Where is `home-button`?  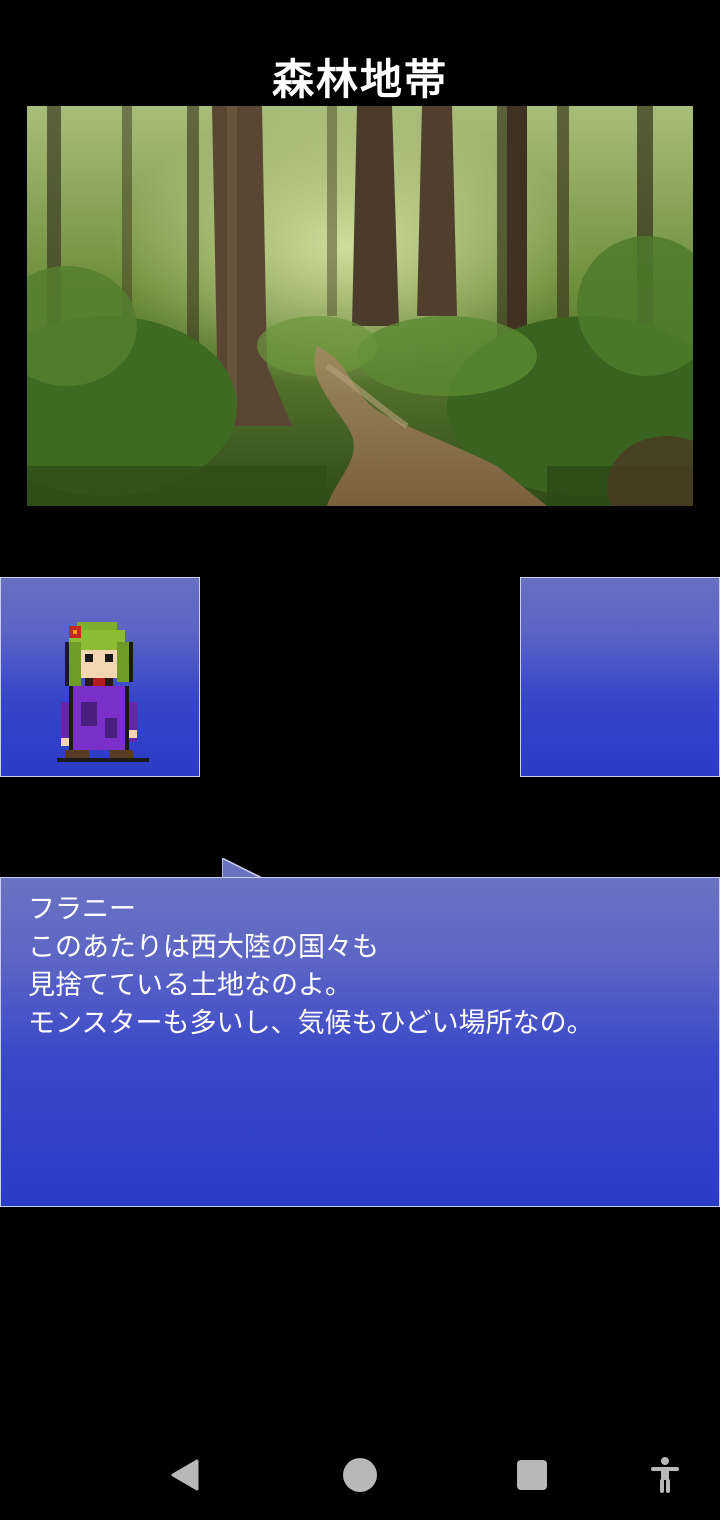 home-button is located at coordinates (360, 1475).